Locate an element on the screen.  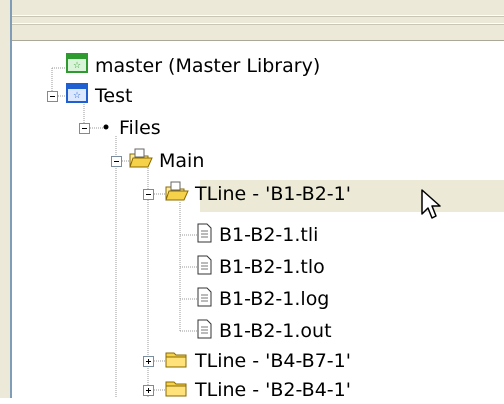
tree-item-tline-b2-b4-1: TLine - 'B2-B4-1' is located at coordinates (259, 390).